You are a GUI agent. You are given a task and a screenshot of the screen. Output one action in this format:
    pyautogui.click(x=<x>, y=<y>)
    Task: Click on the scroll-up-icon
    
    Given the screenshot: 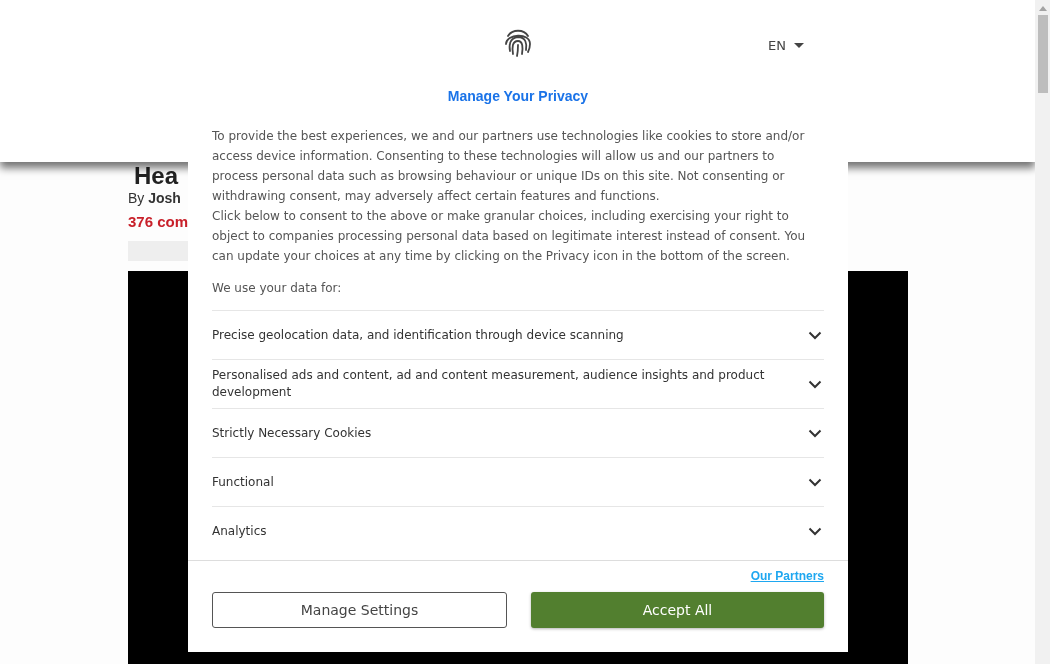 What is the action you would take?
    pyautogui.click(x=1042, y=8)
    